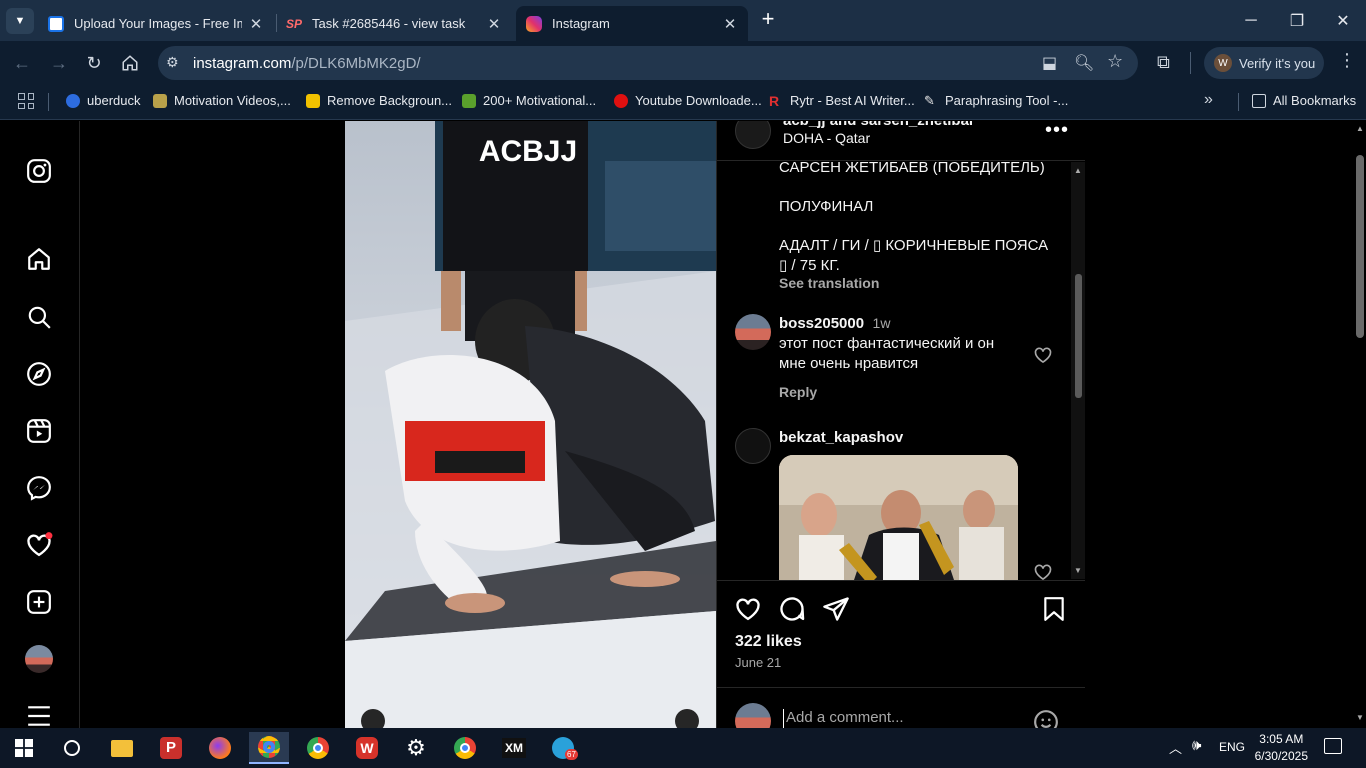 The height and width of the screenshot is (768, 1366). I want to click on chrome-alt-icon, so click(465, 748).